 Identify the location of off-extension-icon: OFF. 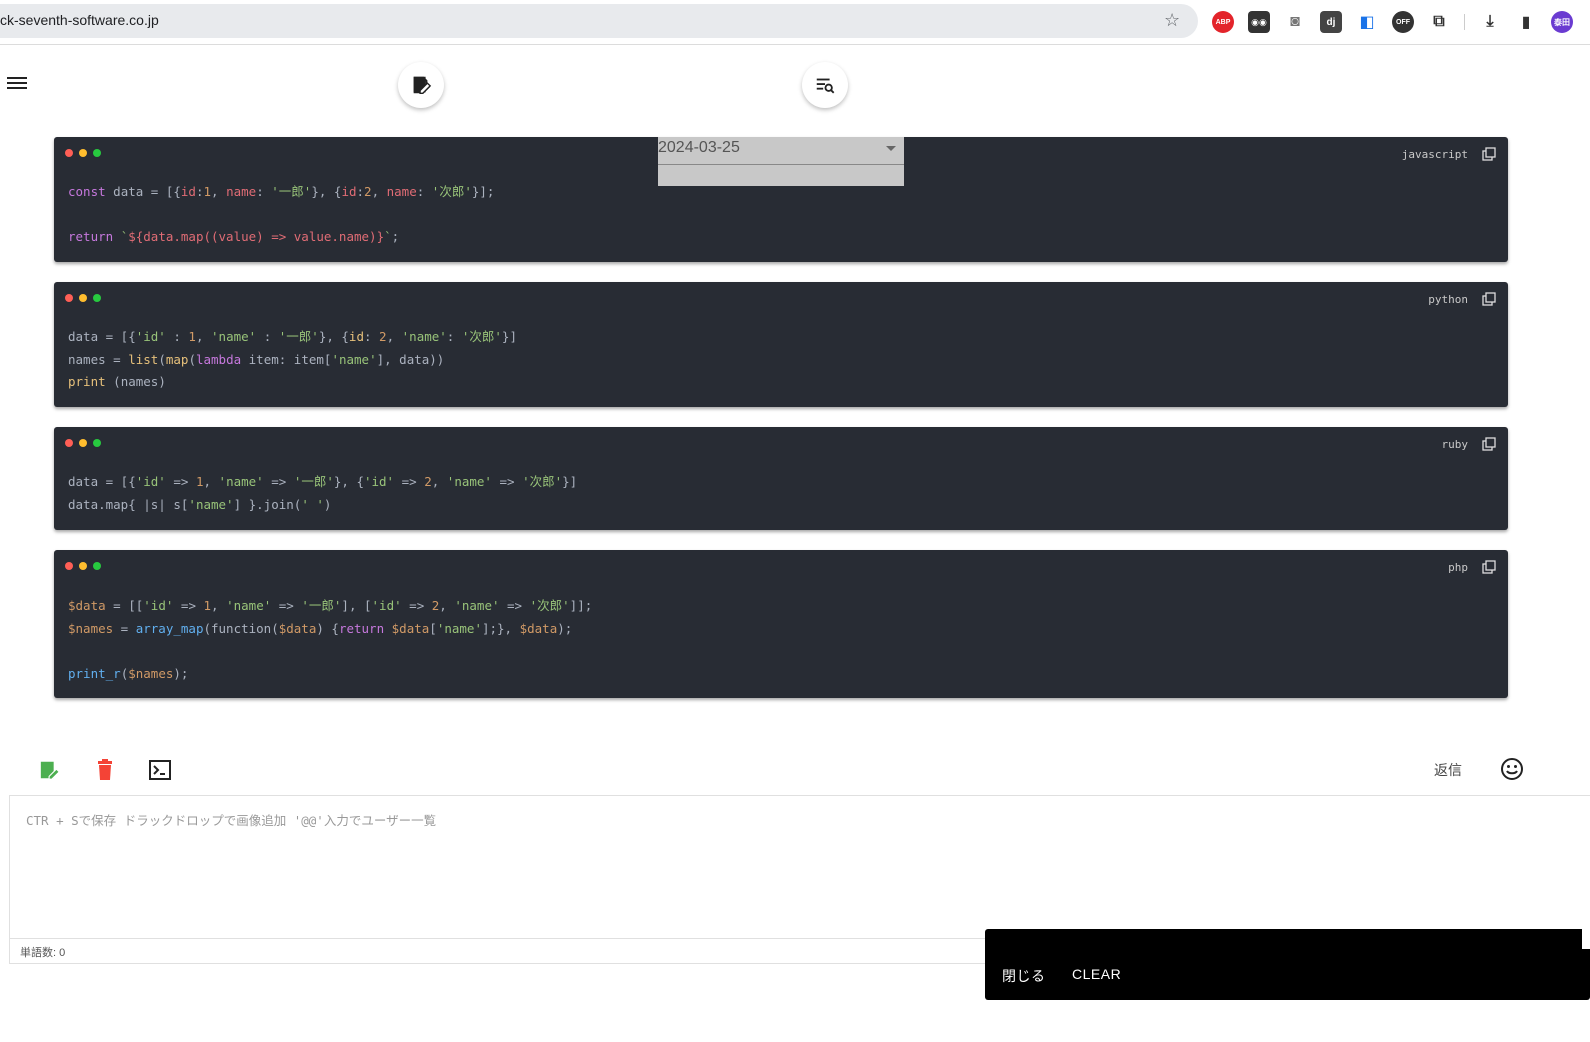
(1403, 22).